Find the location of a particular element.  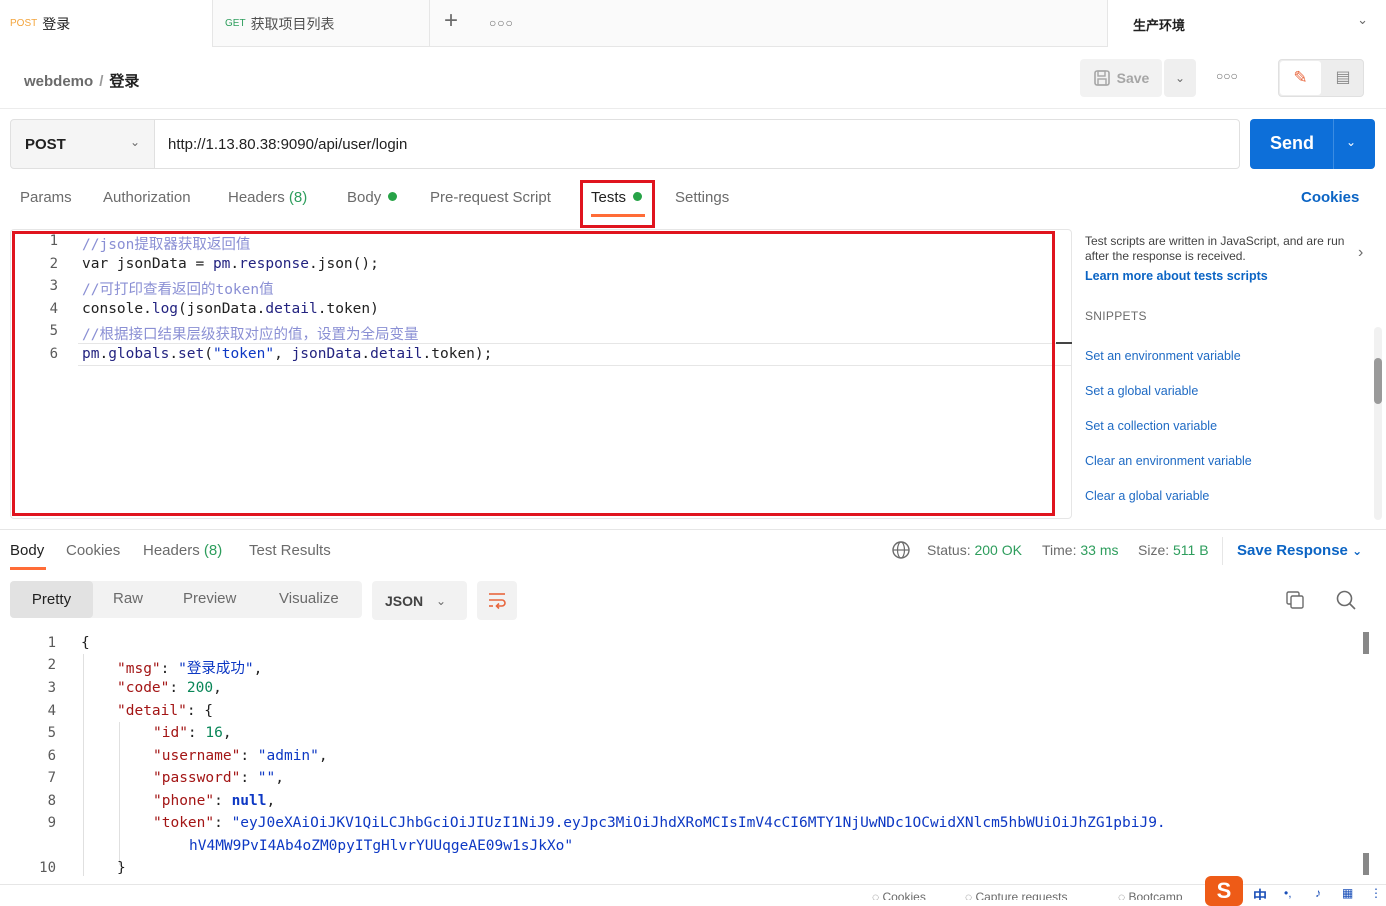

snippet-item: Clear an environment variable is located at coordinates (1168, 461).